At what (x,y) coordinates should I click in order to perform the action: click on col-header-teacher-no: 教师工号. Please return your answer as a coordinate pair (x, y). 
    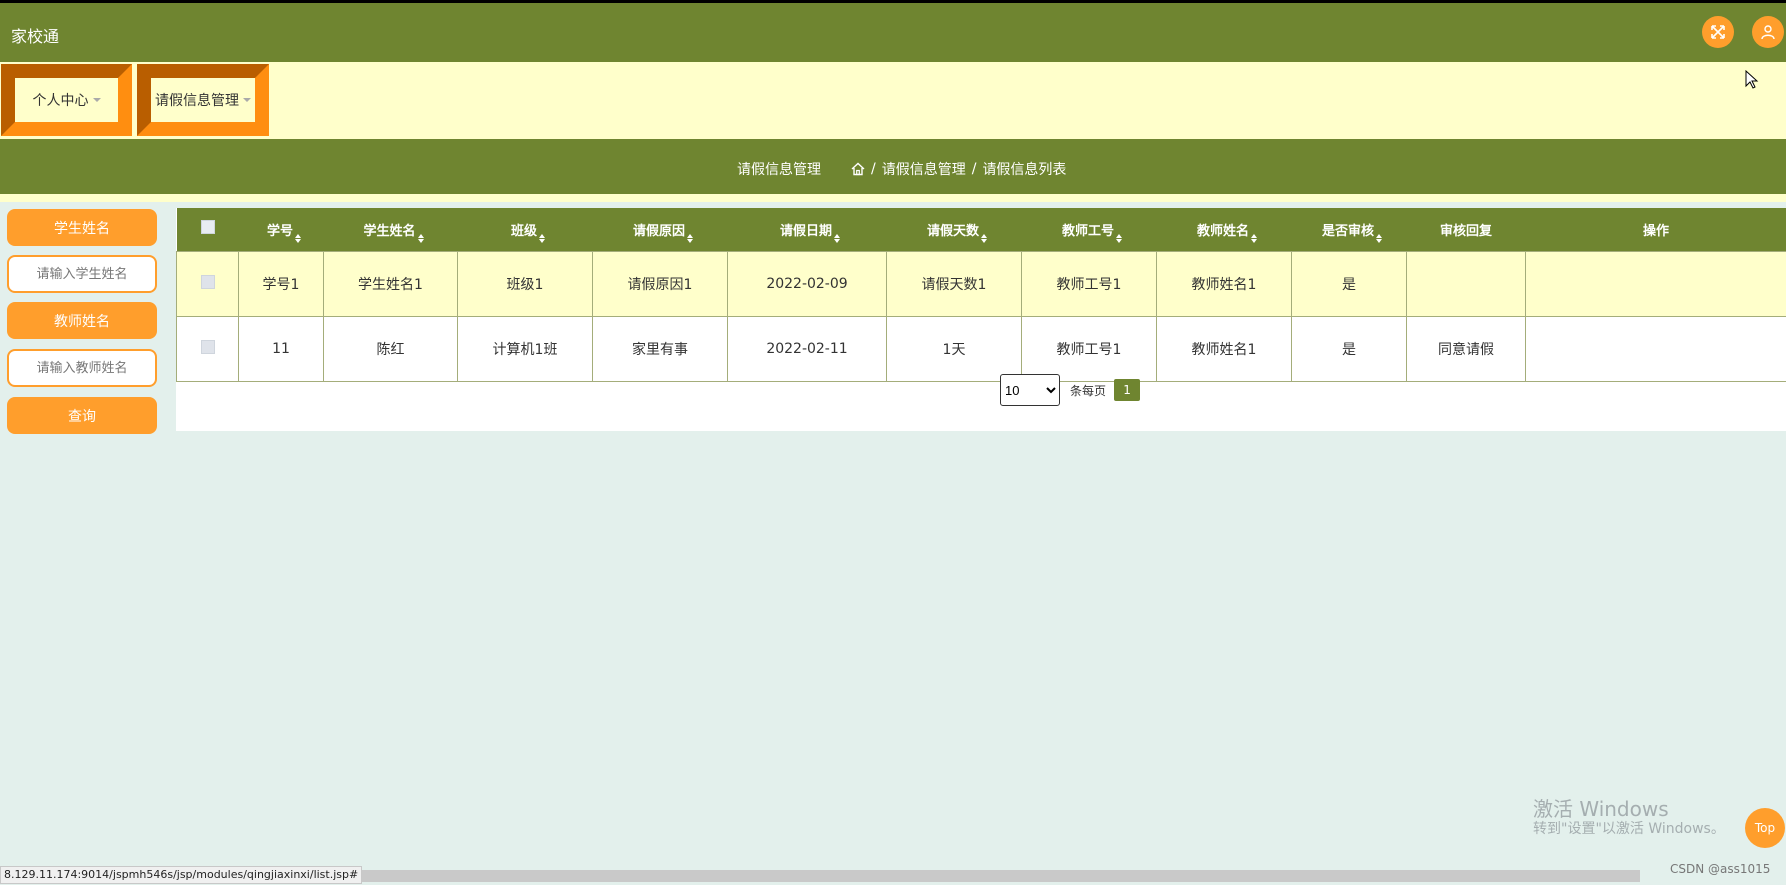
    Looking at the image, I should click on (1089, 229).